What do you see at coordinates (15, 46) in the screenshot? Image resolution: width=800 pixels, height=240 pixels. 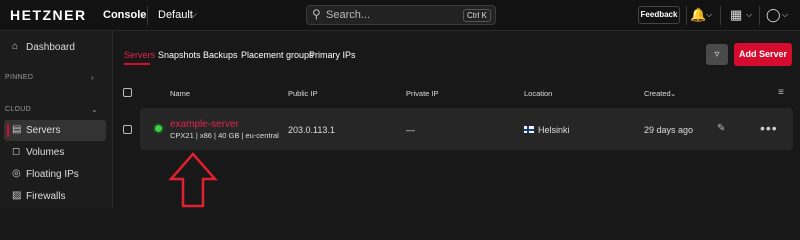 I see `home-icon: ⌂` at bounding box center [15, 46].